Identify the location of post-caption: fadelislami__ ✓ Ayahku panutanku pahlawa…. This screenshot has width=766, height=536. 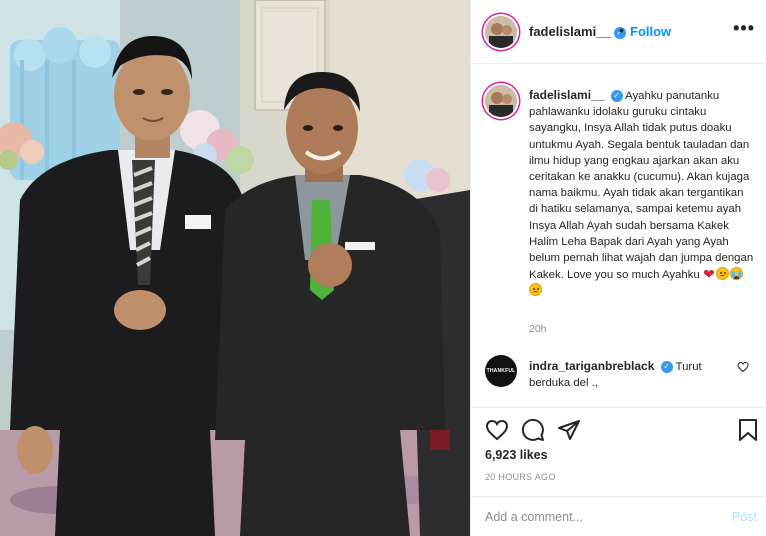
(642, 193).